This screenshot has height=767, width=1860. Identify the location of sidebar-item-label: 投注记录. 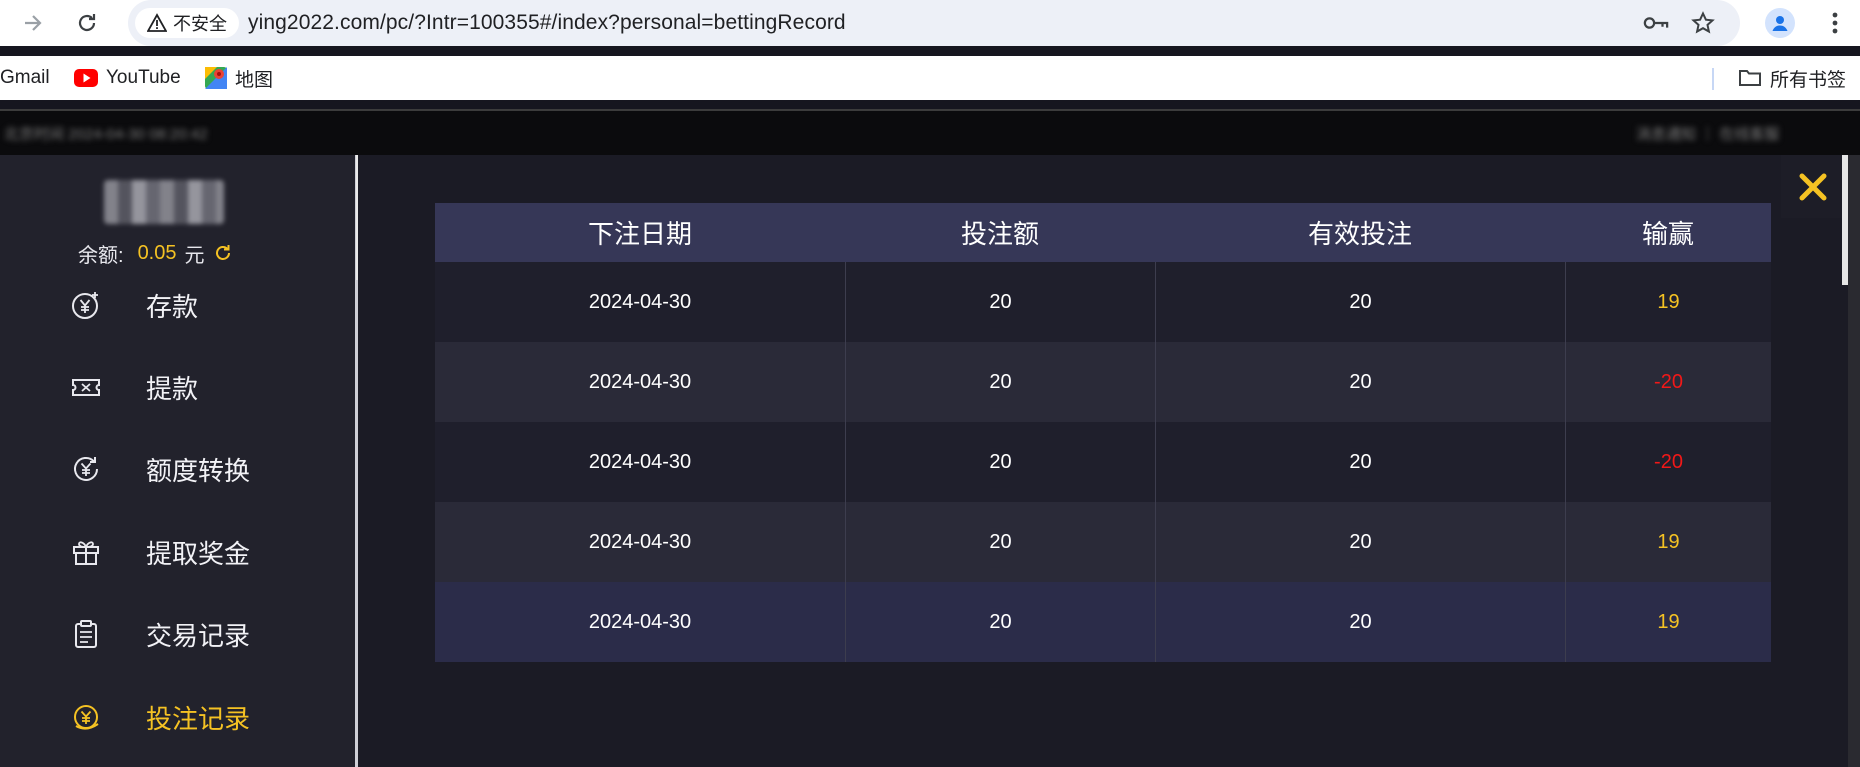
(198, 718).